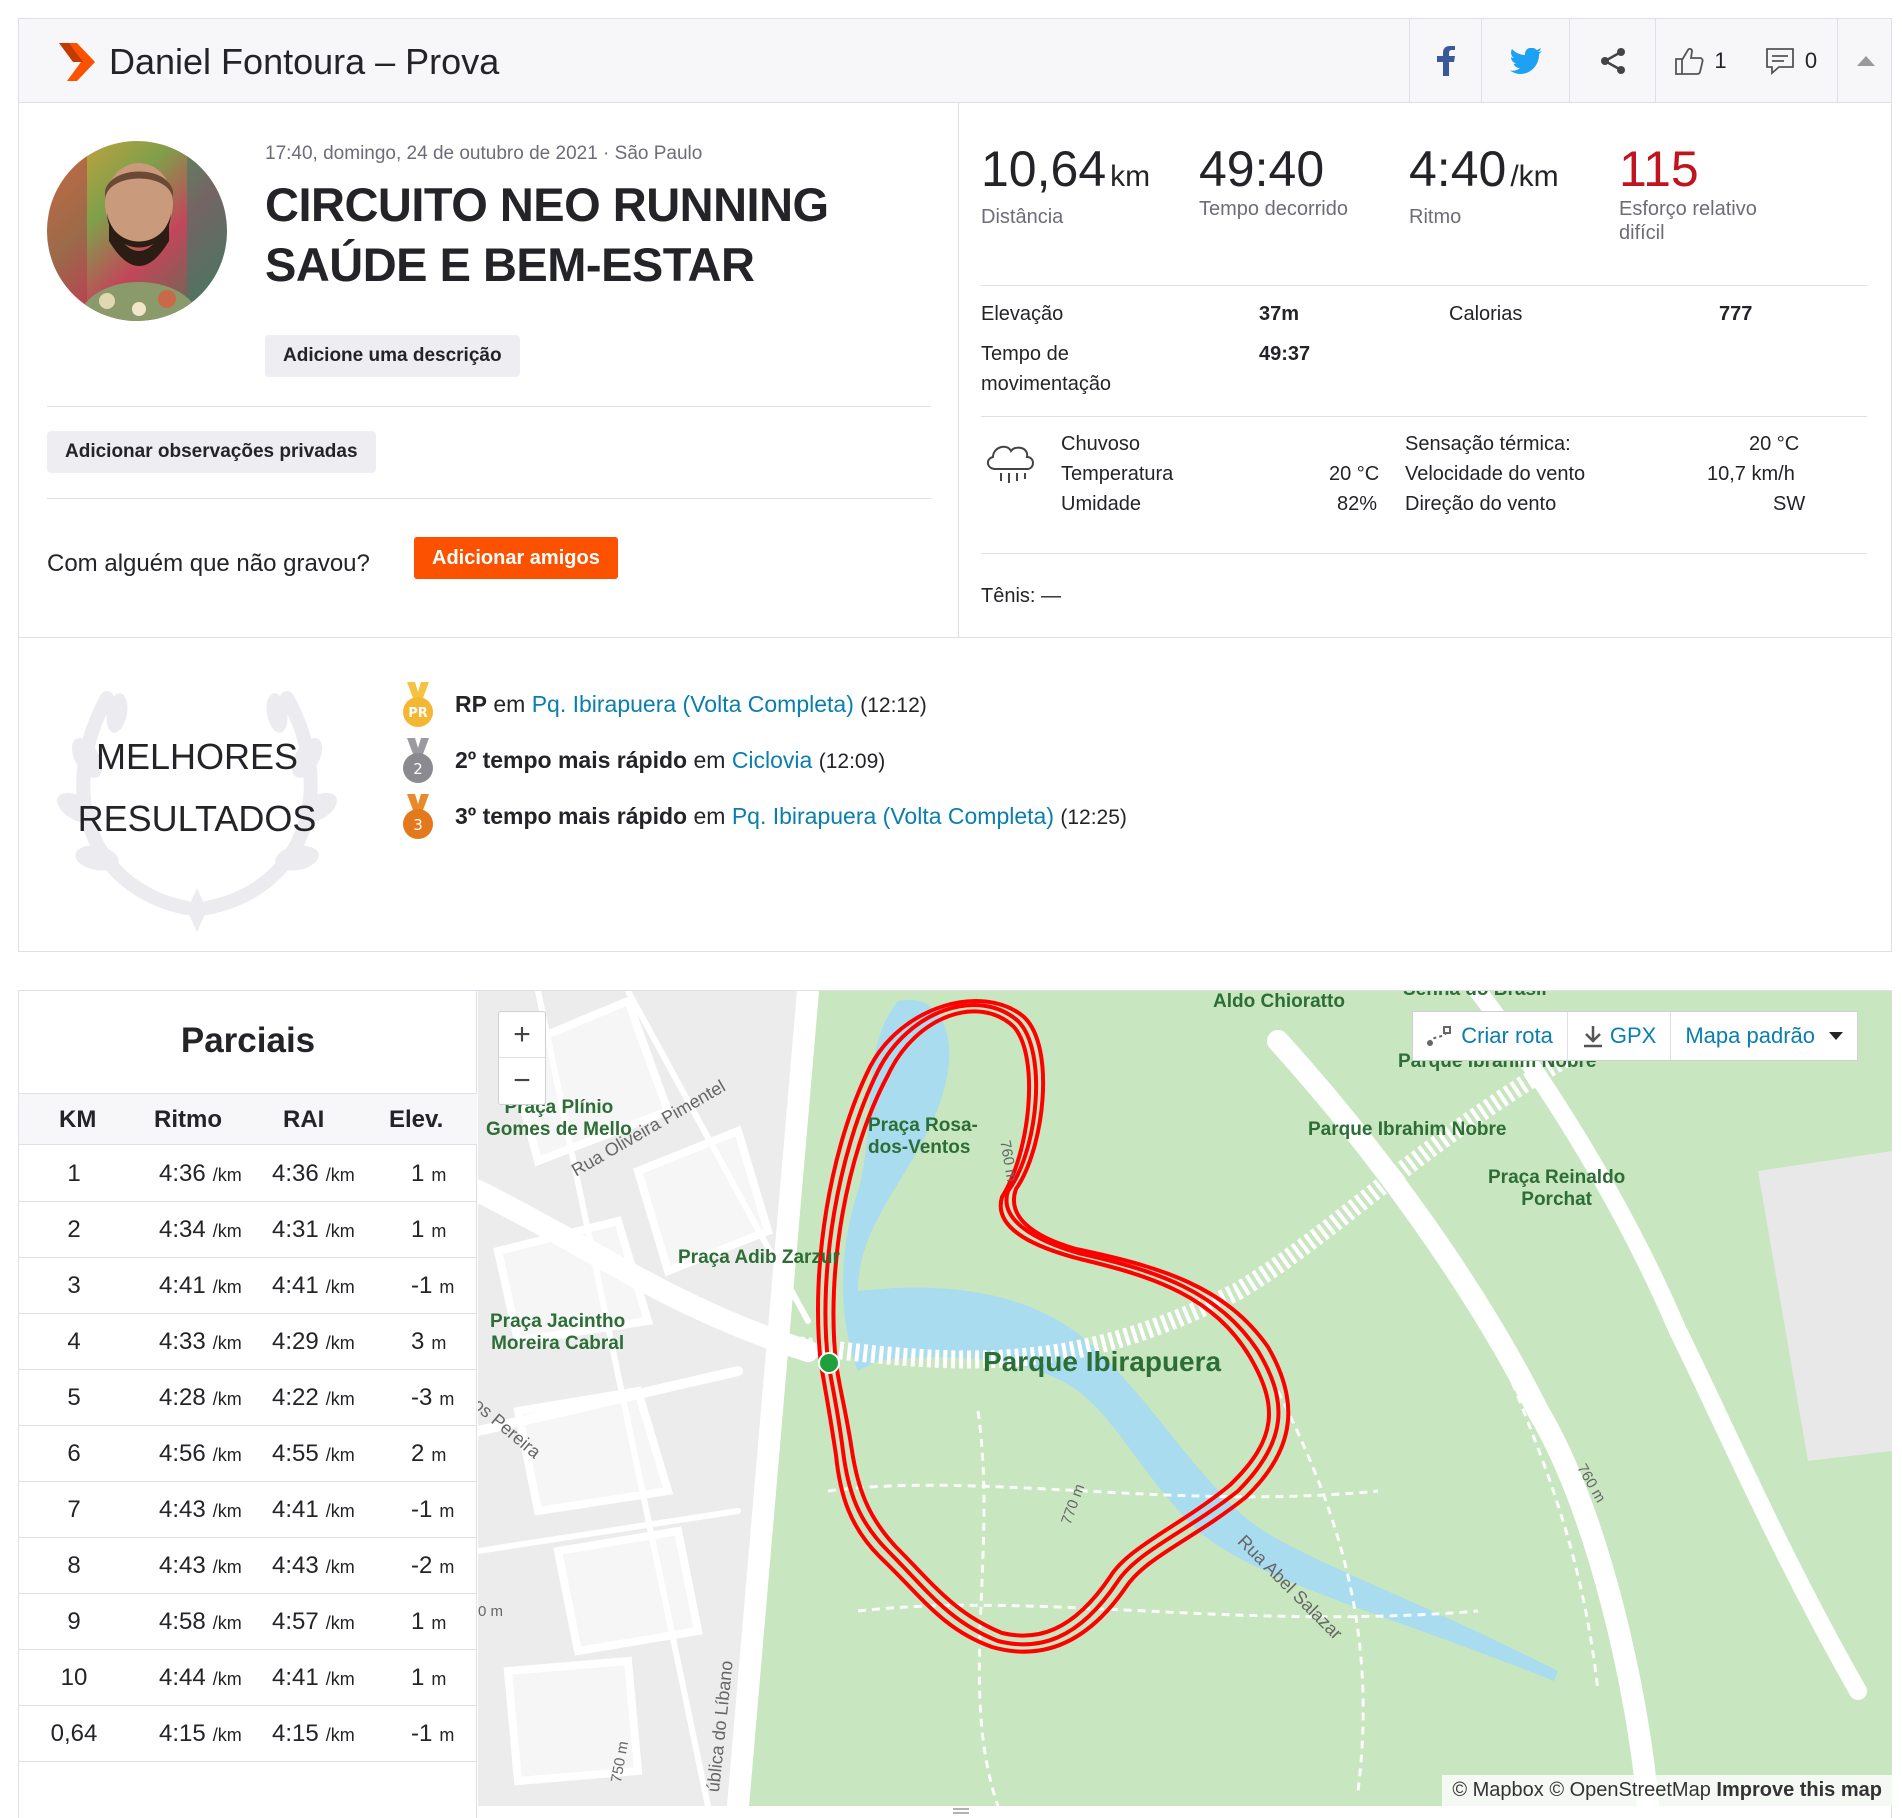 The width and height of the screenshot is (1902, 1818). What do you see at coordinates (1581, 1790) in the screenshot?
I see `attribution-text: © Mapbox © OpenStreetMap` at bounding box center [1581, 1790].